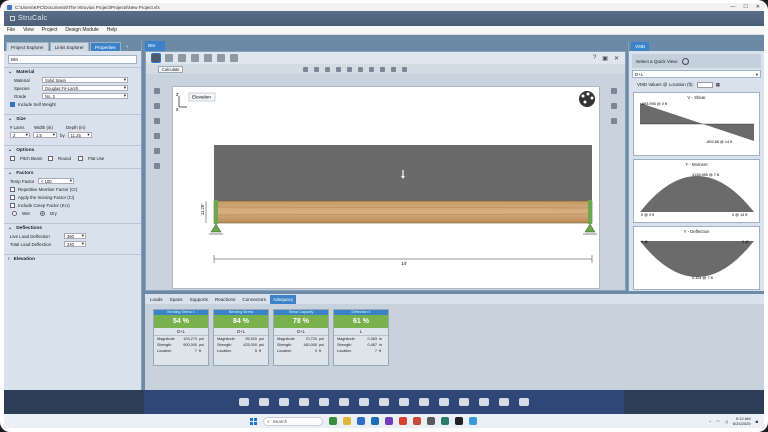 Image resolution: width=768 pixels, height=432 pixels. What do you see at coordinates (686, 61) in the screenshot?
I see `quick-view-icon` at bounding box center [686, 61].